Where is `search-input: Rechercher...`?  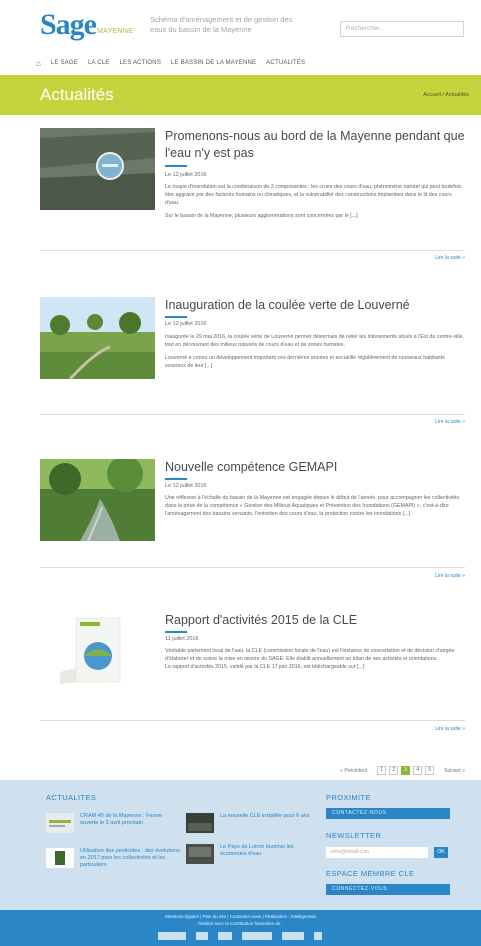
search-input: Rechercher... is located at coordinates (402, 29).